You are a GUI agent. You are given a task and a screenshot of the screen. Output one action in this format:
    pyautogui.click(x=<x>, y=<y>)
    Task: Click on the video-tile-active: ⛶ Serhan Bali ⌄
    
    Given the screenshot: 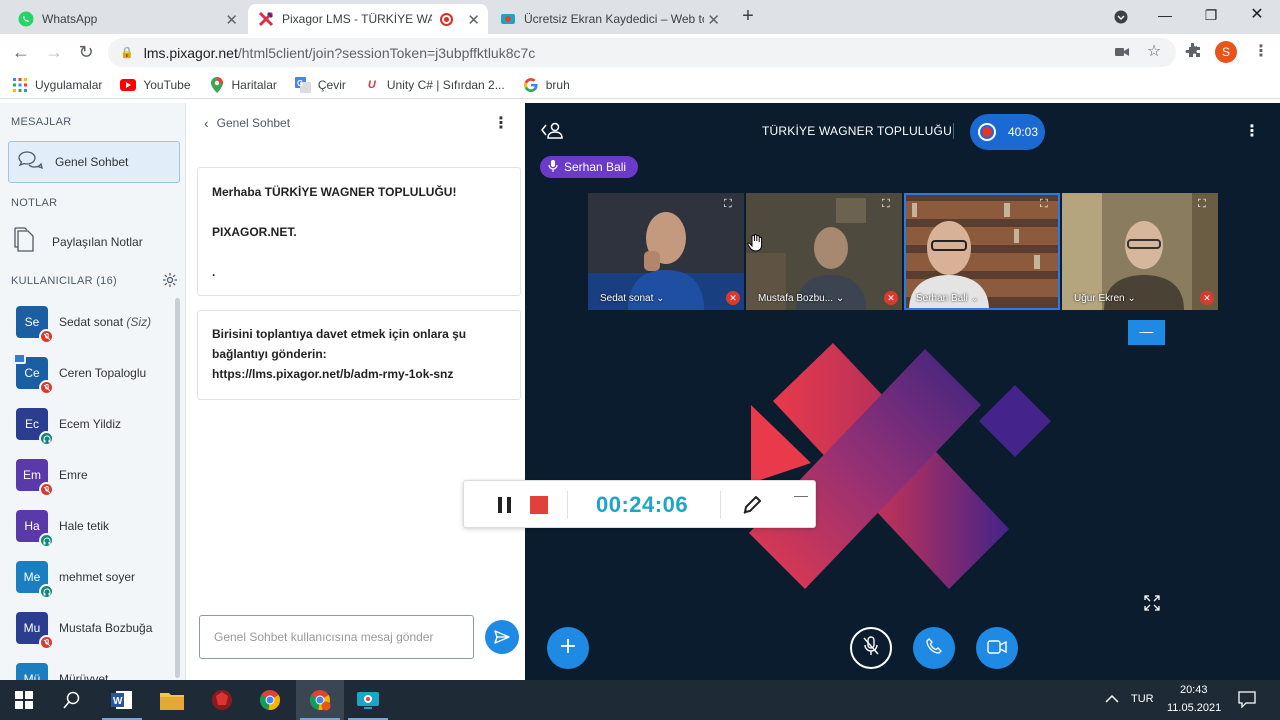 What is the action you would take?
    pyautogui.click(x=982, y=251)
    